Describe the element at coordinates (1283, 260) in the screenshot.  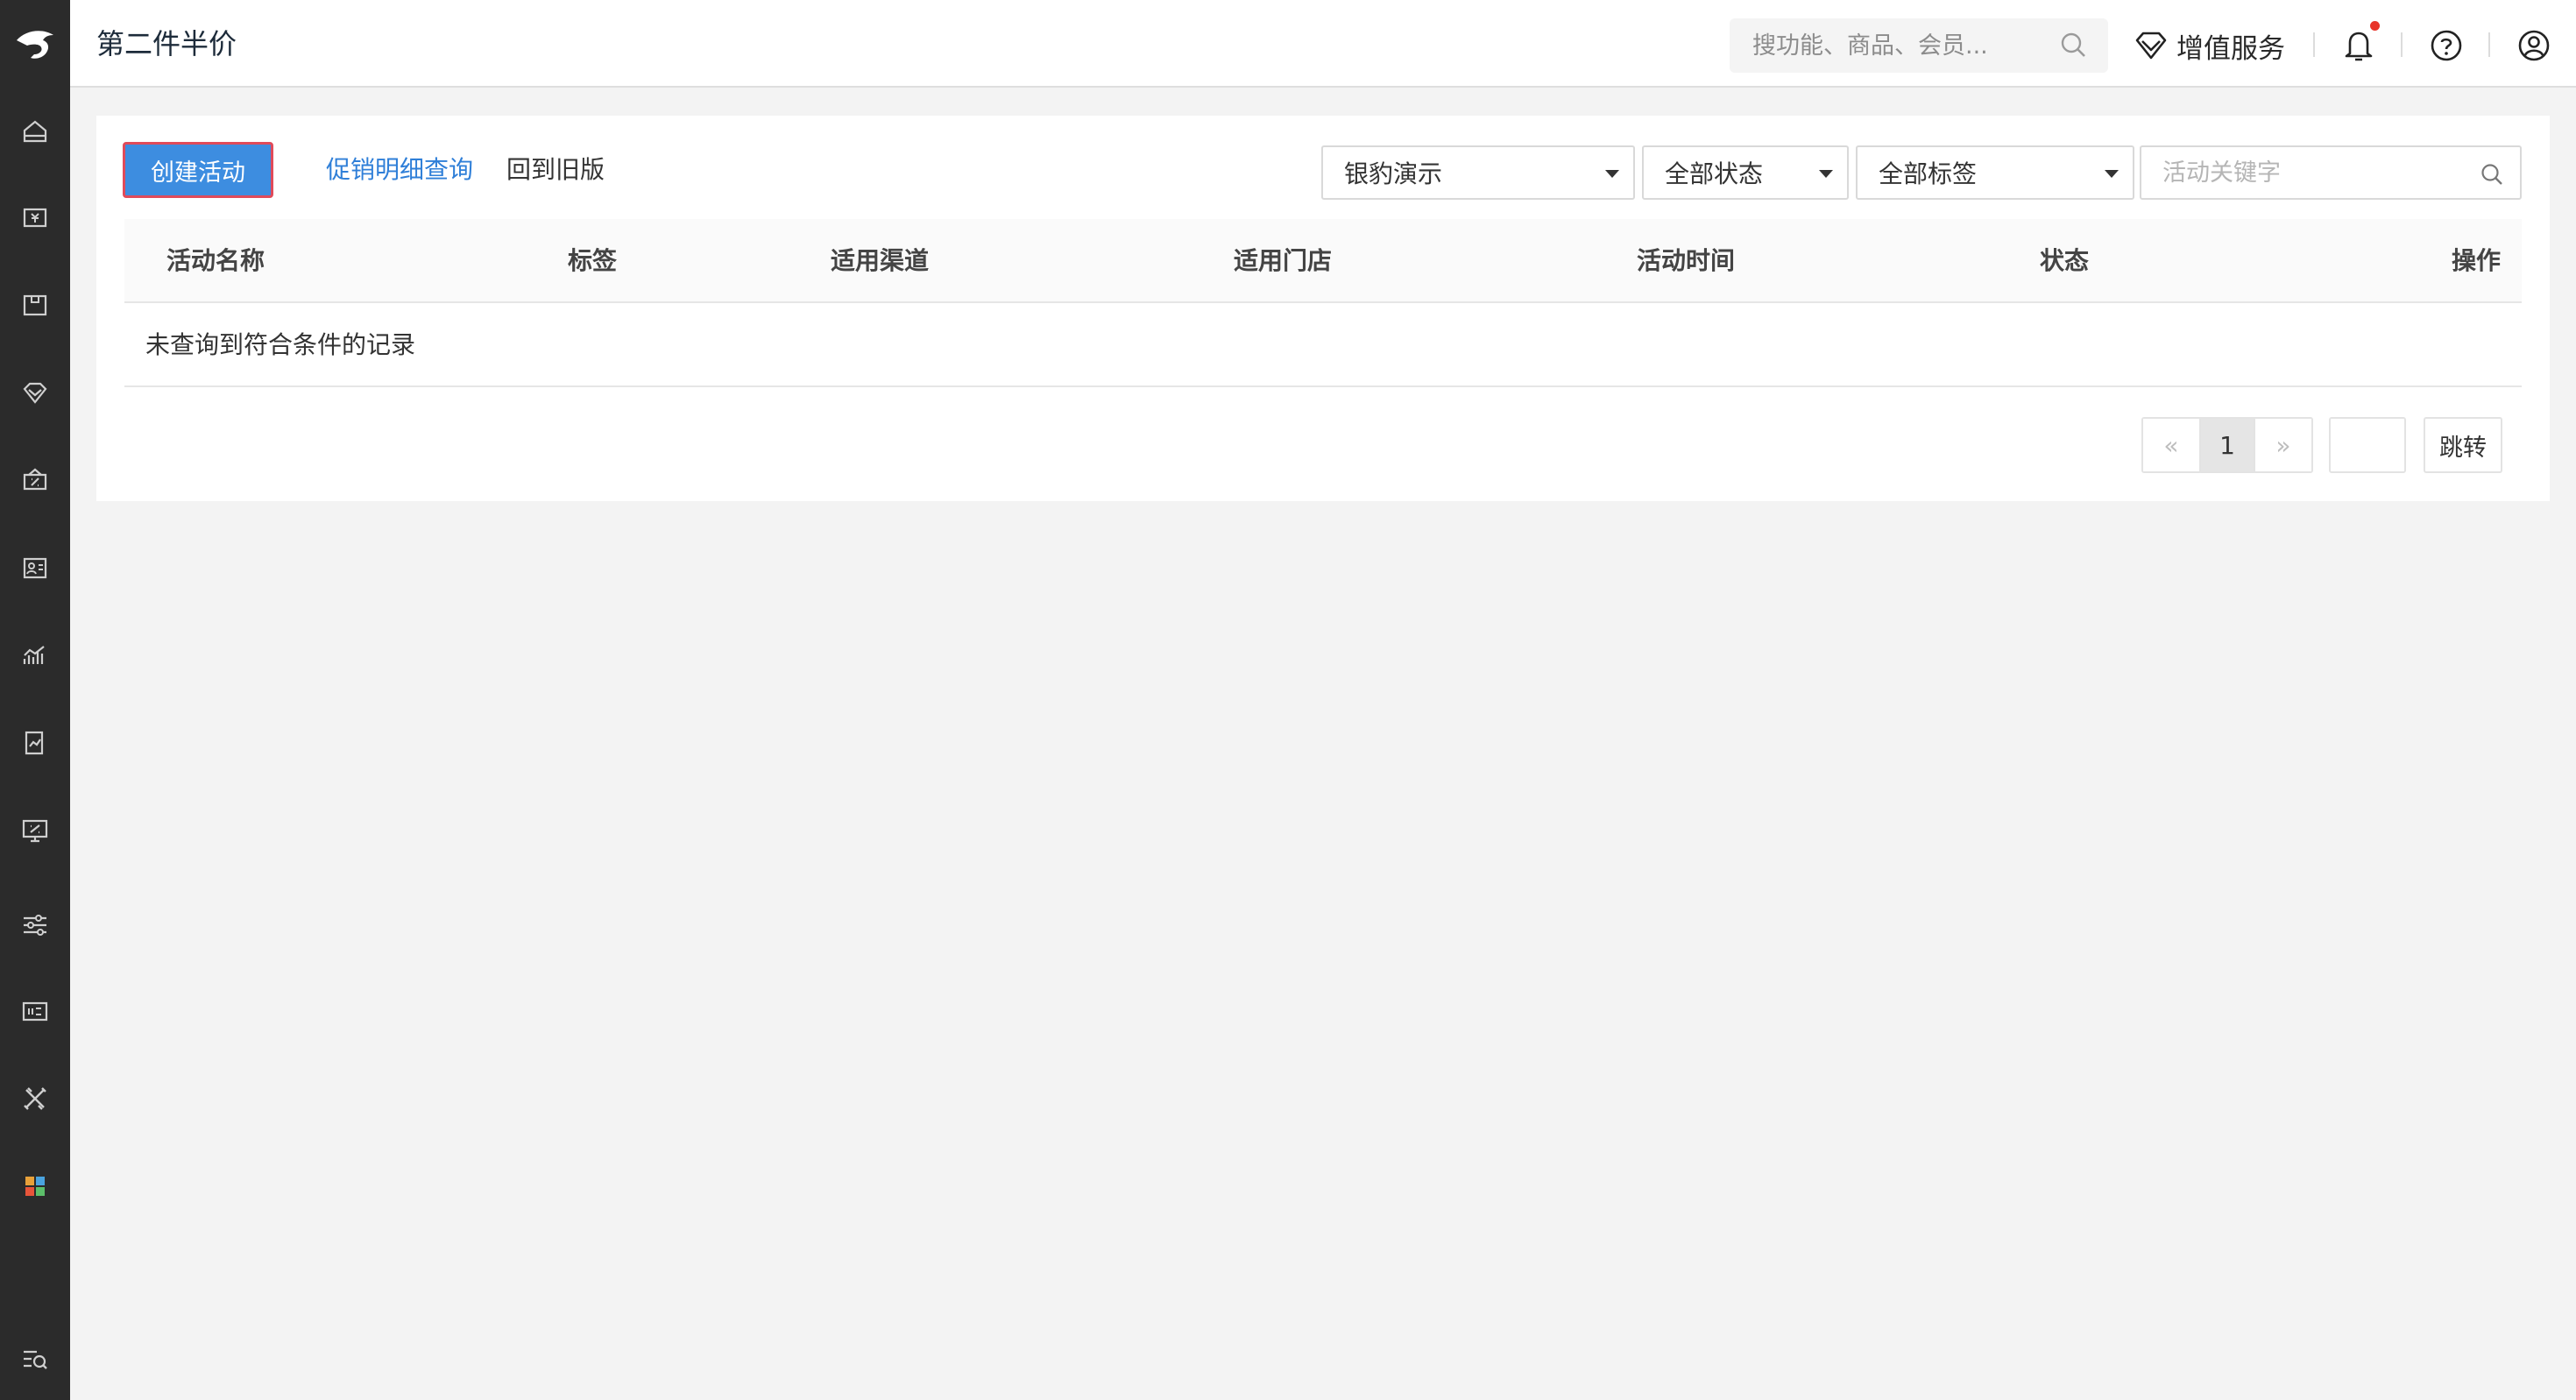
I see `column-header-store: 适用门店` at that location.